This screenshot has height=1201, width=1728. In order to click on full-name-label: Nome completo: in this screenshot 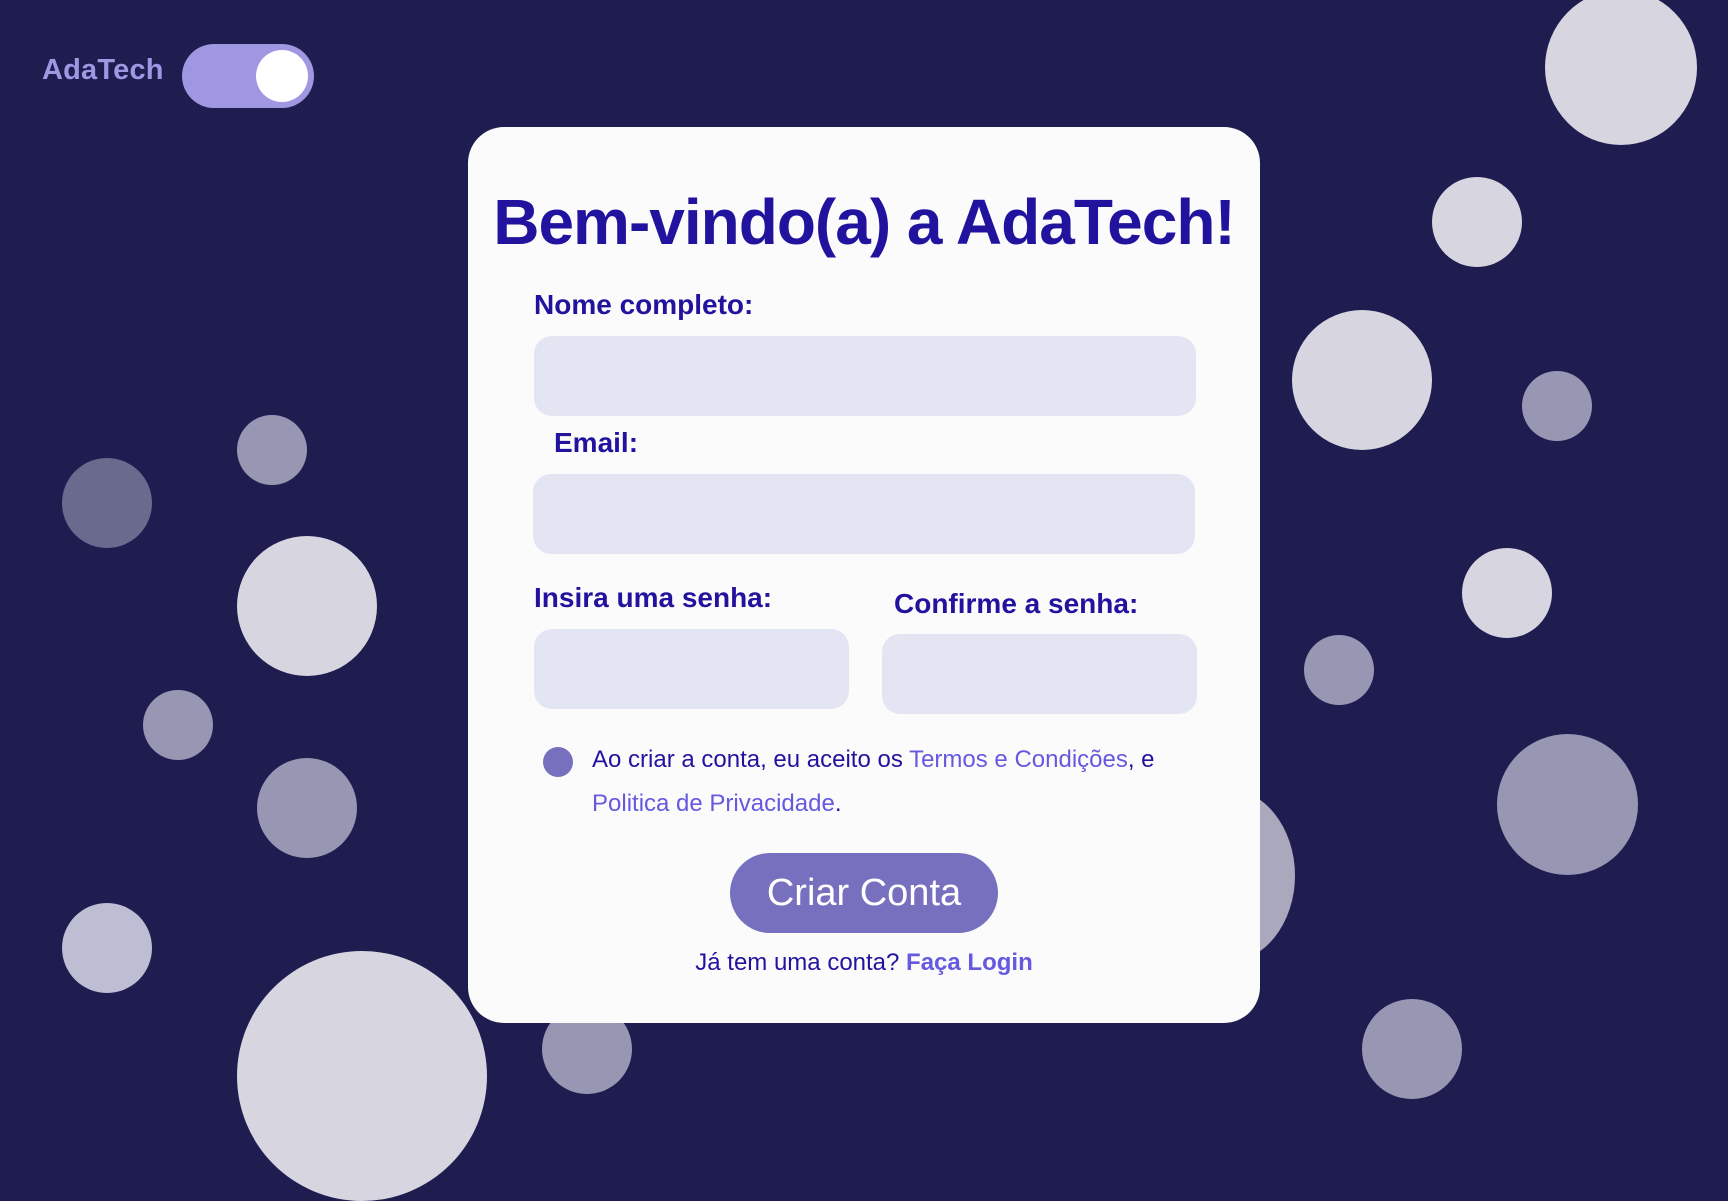, I will do `click(644, 304)`.